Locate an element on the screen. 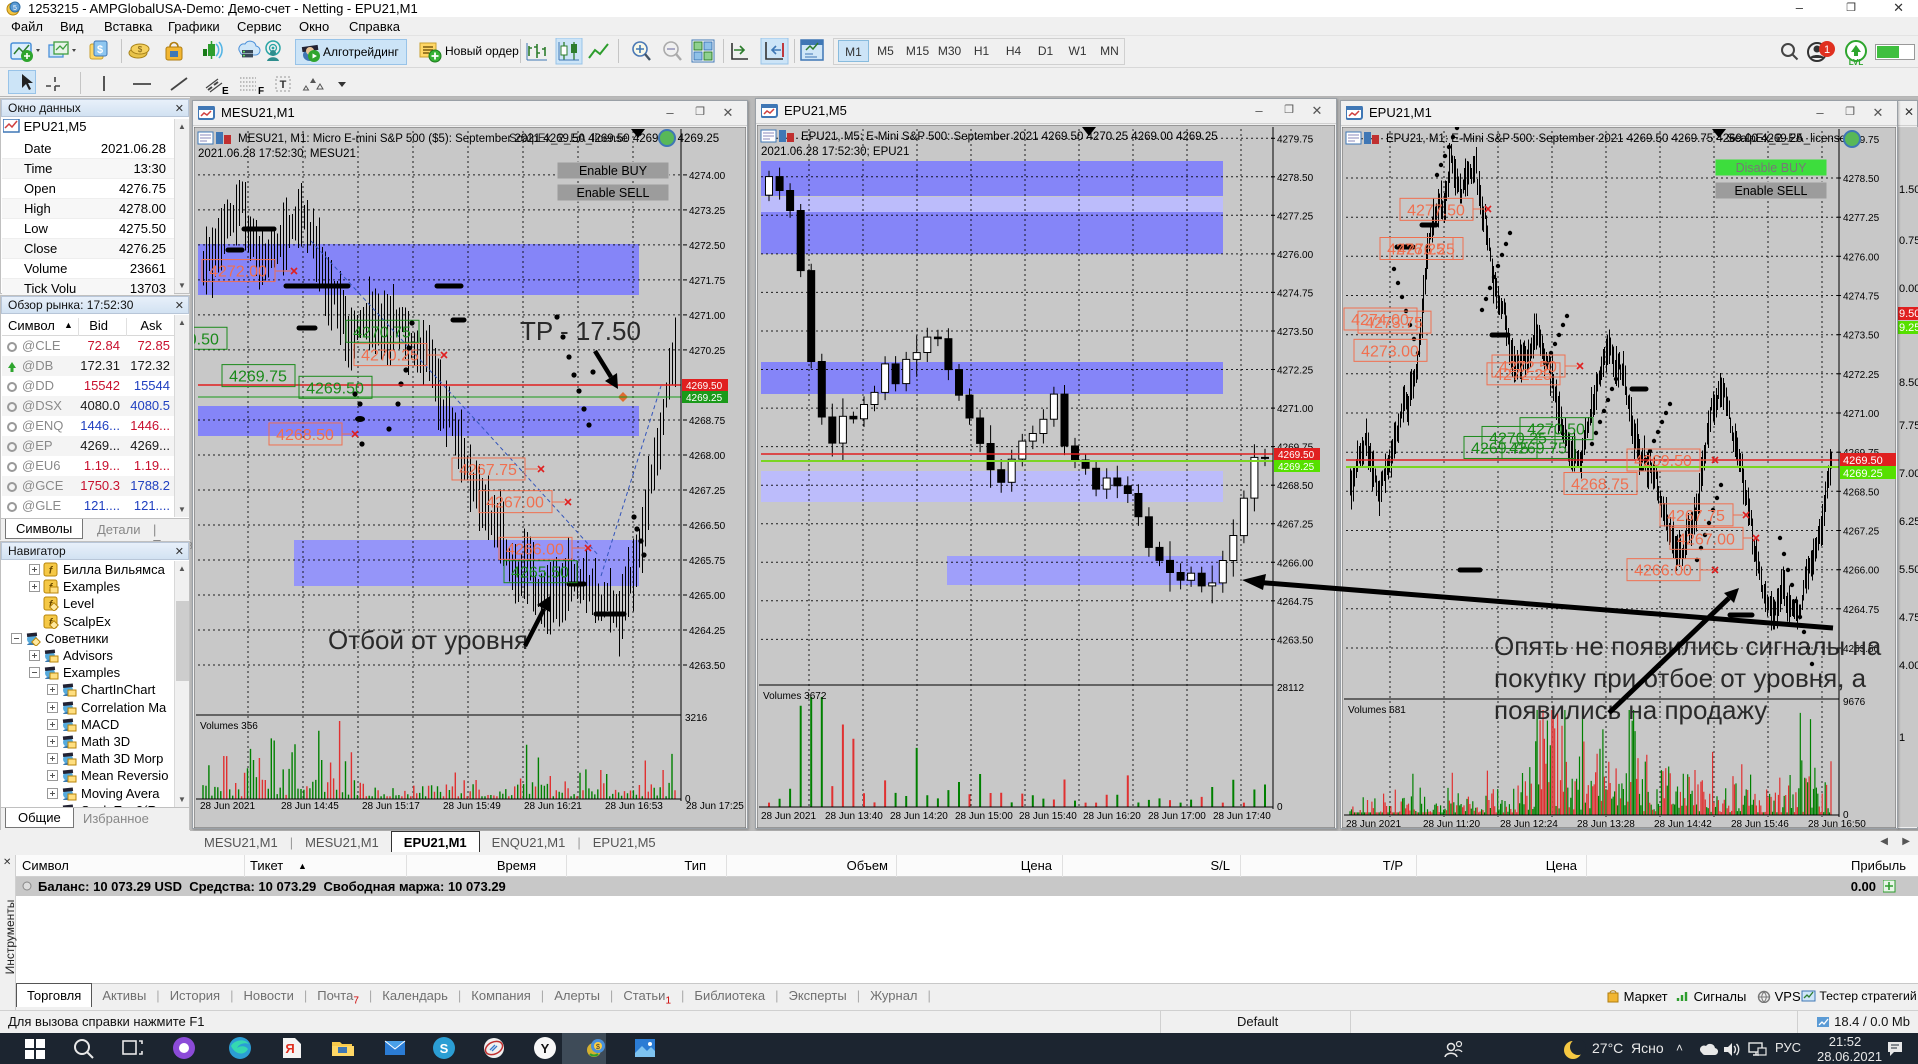 This screenshot has width=1918, height=1064. svg-text: Enable BUY is located at coordinates (613, 171).